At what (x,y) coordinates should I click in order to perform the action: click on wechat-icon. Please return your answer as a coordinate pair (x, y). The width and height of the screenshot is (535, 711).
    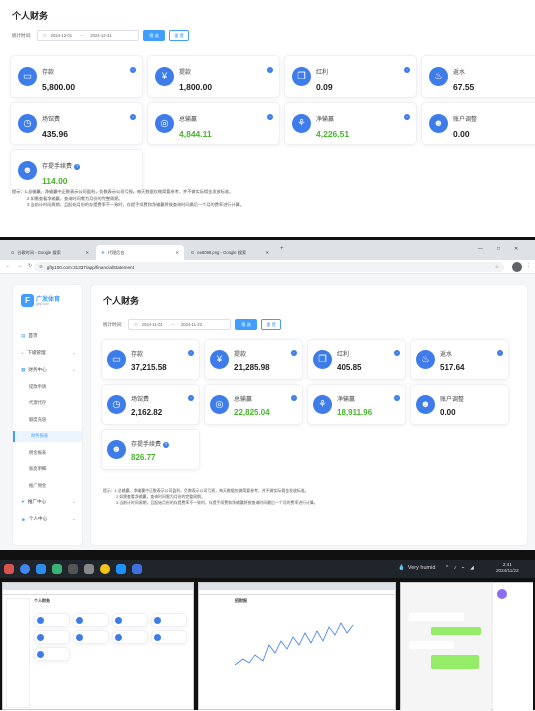
    Looking at the image, I should click on (57, 569).